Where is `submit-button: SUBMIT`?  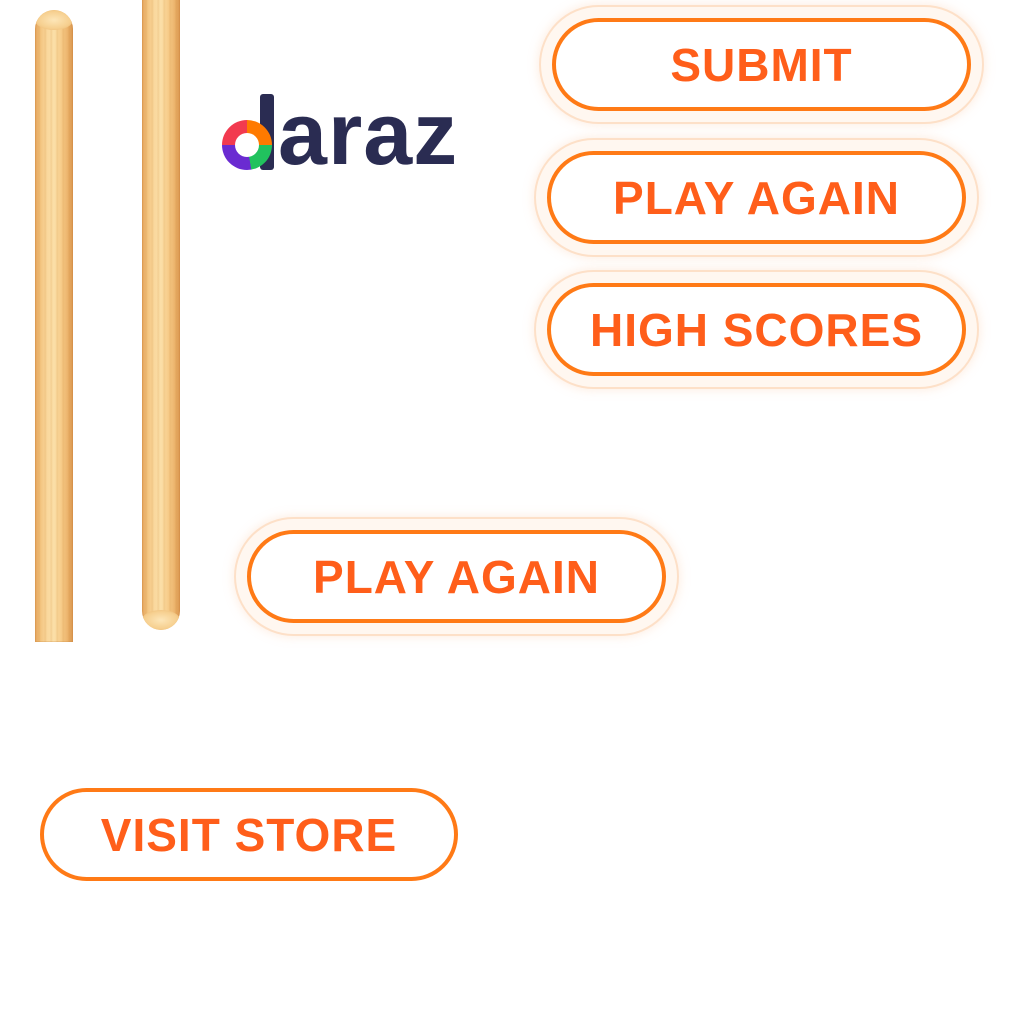 submit-button: SUBMIT is located at coordinates (761, 64).